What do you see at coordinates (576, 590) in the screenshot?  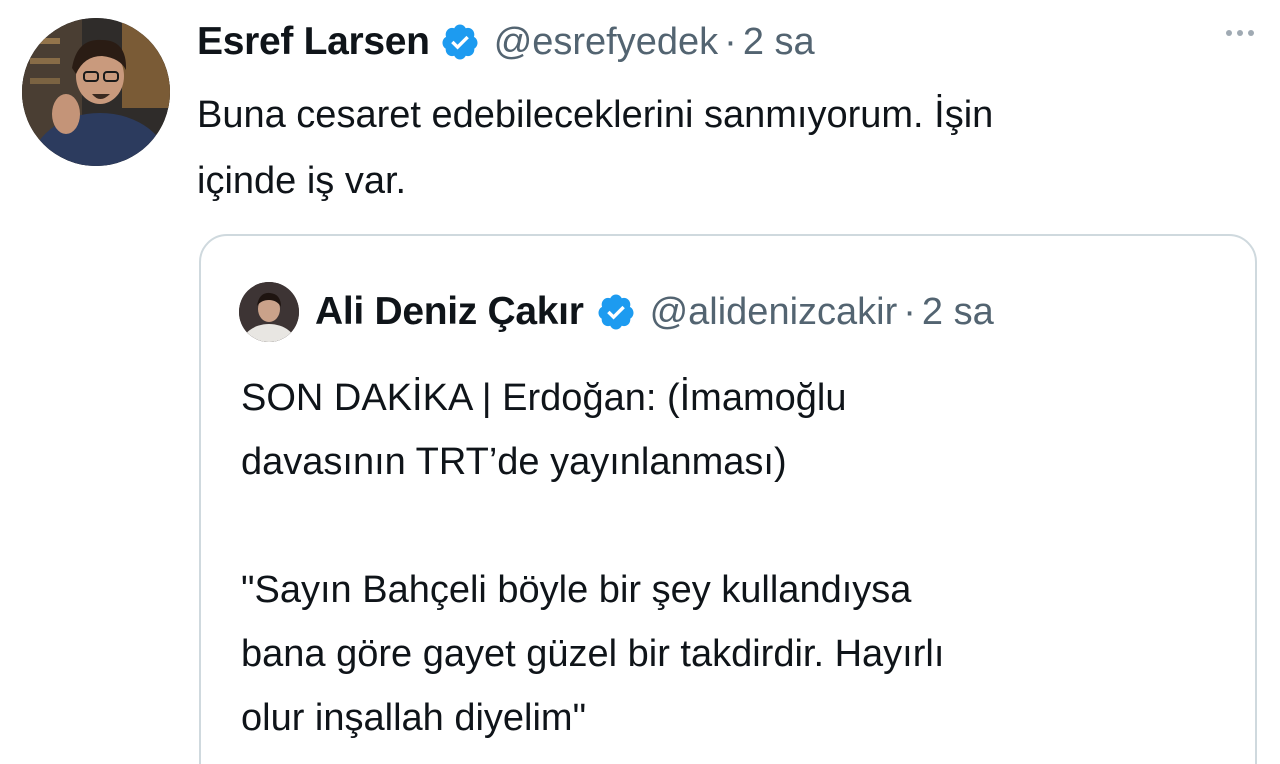 I see `quoted-text-line: "Sayın Bahçeli böyle bir şey kullandıysa` at bounding box center [576, 590].